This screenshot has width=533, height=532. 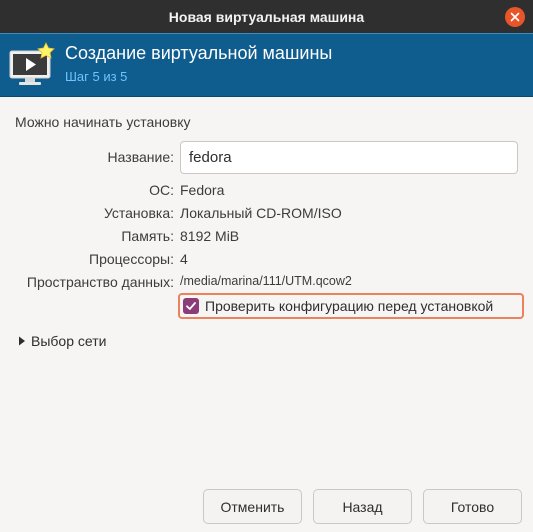 What do you see at coordinates (266, 65) in the screenshot?
I see `wizard-header: Создание виртуальной машины Шаг 5 из 5` at bounding box center [266, 65].